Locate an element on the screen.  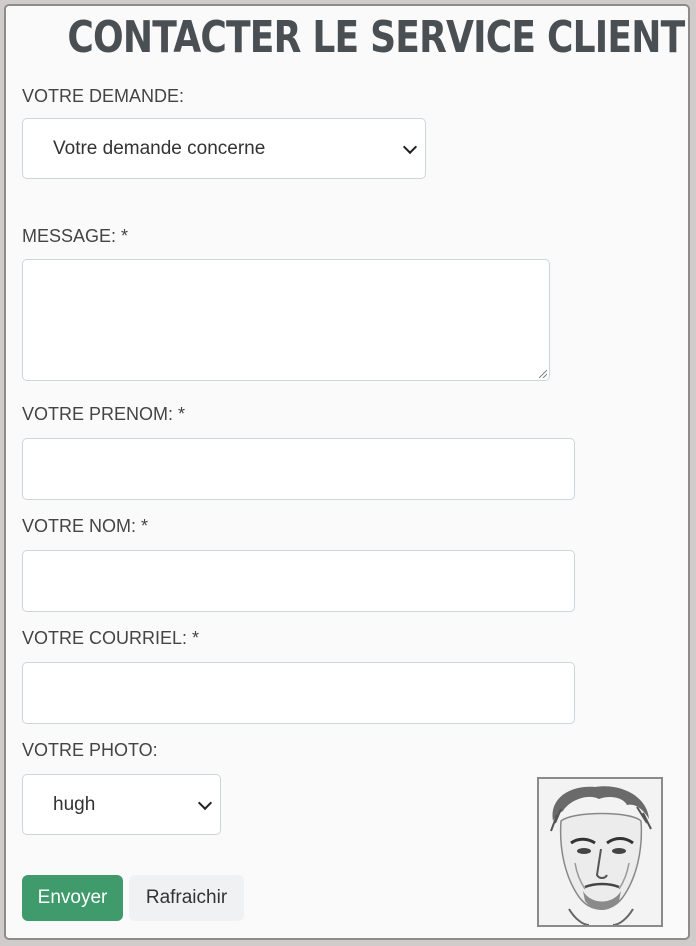
email-label: VOTRE COURRIEL: * is located at coordinates (111, 638).